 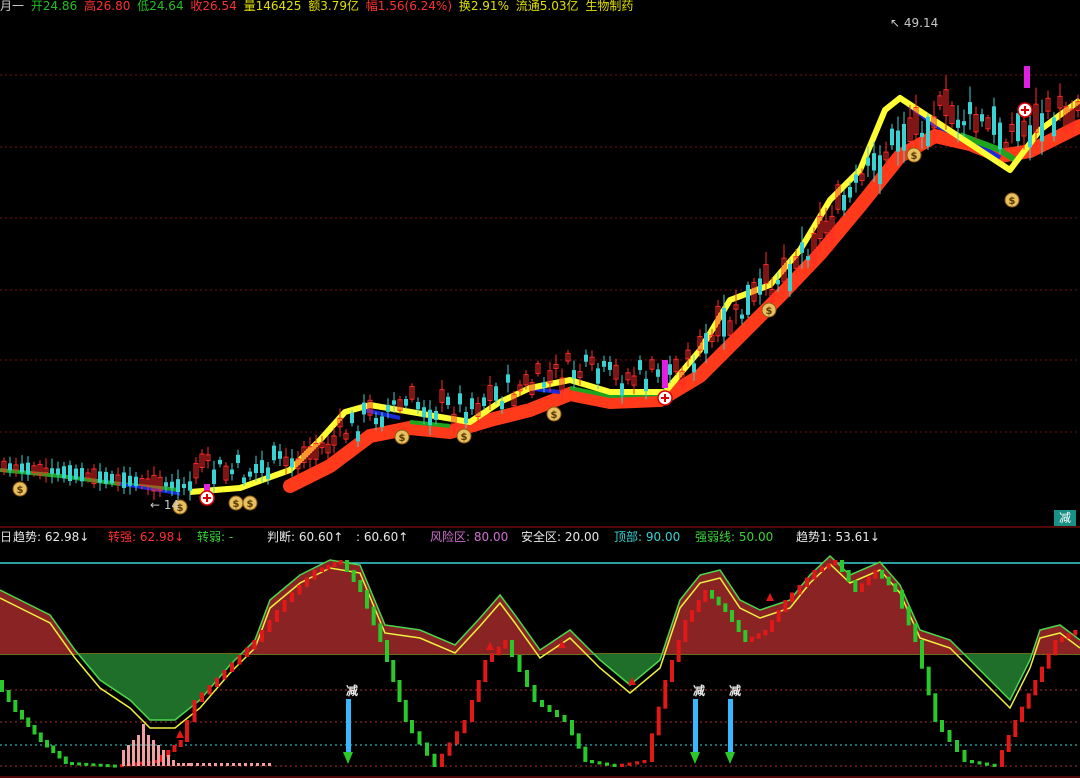 What do you see at coordinates (838, 537) in the screenshot?
I see `trend1-value: 趋势1: 53.61↓` at bounding box center [838, 537].